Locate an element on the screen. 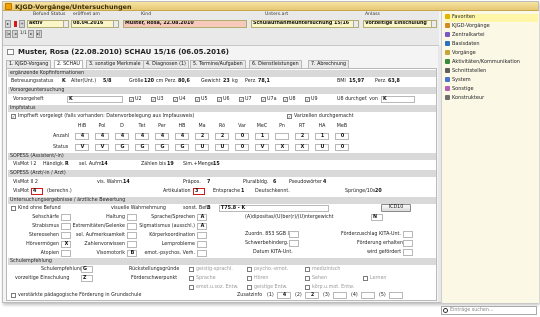 This screenshot has height=317, width=540. vorsorge-checkbox-u3: ✓ is located at coordinates (153, 99).